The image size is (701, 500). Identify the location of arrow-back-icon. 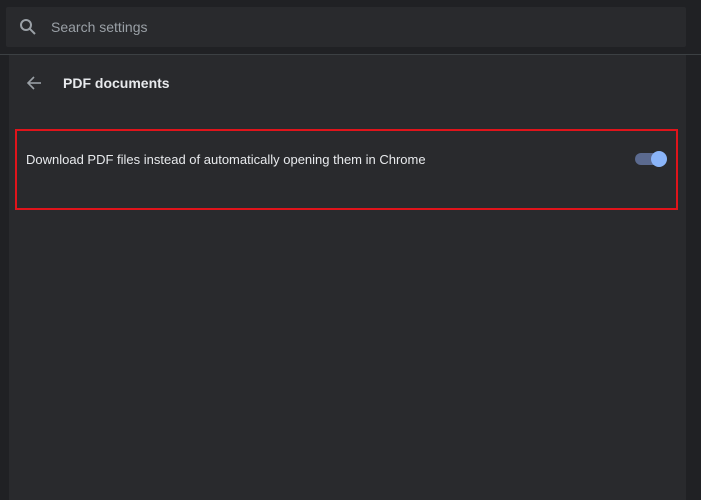
(33, 83).